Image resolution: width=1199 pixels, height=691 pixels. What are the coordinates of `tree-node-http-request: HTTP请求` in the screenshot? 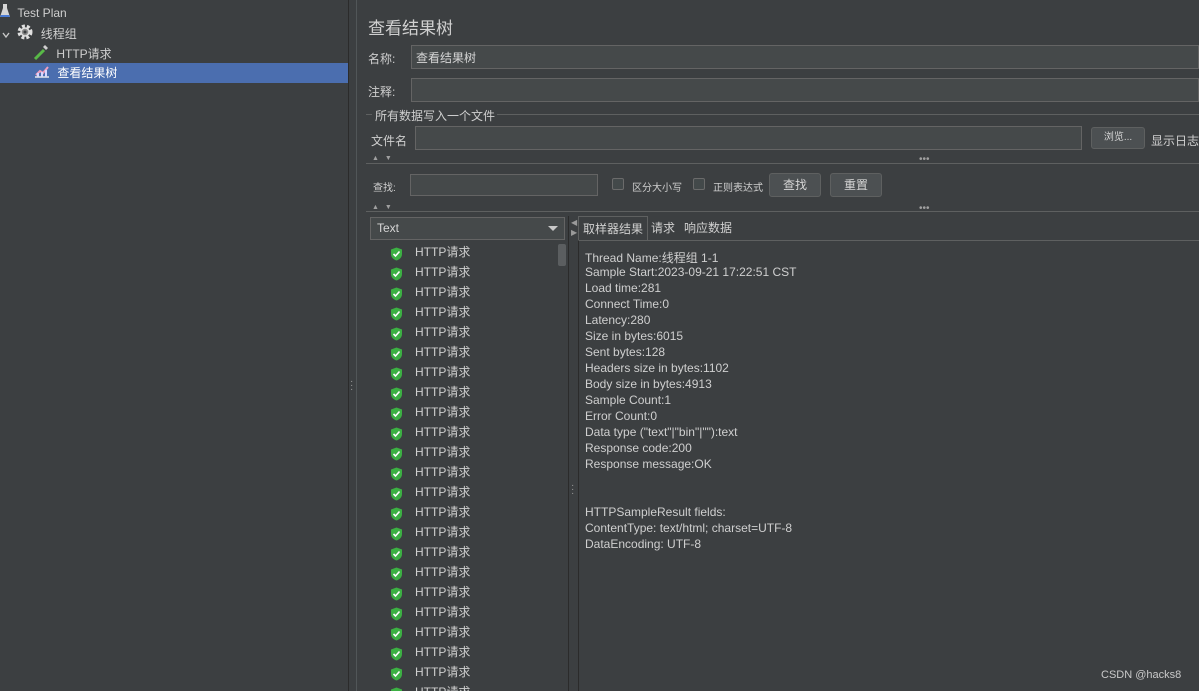 It's located at (174, 53).